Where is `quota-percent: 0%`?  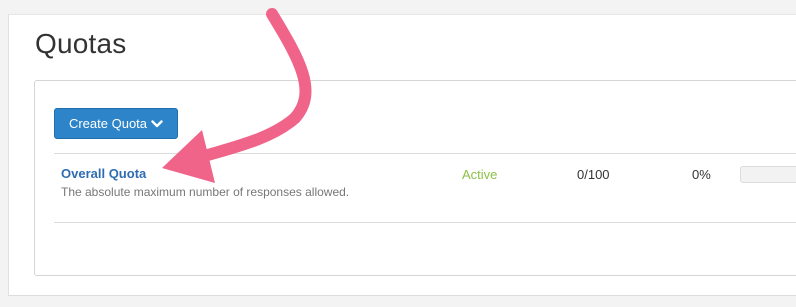
quota-percent: 0% is located at coordinates (701, 174).